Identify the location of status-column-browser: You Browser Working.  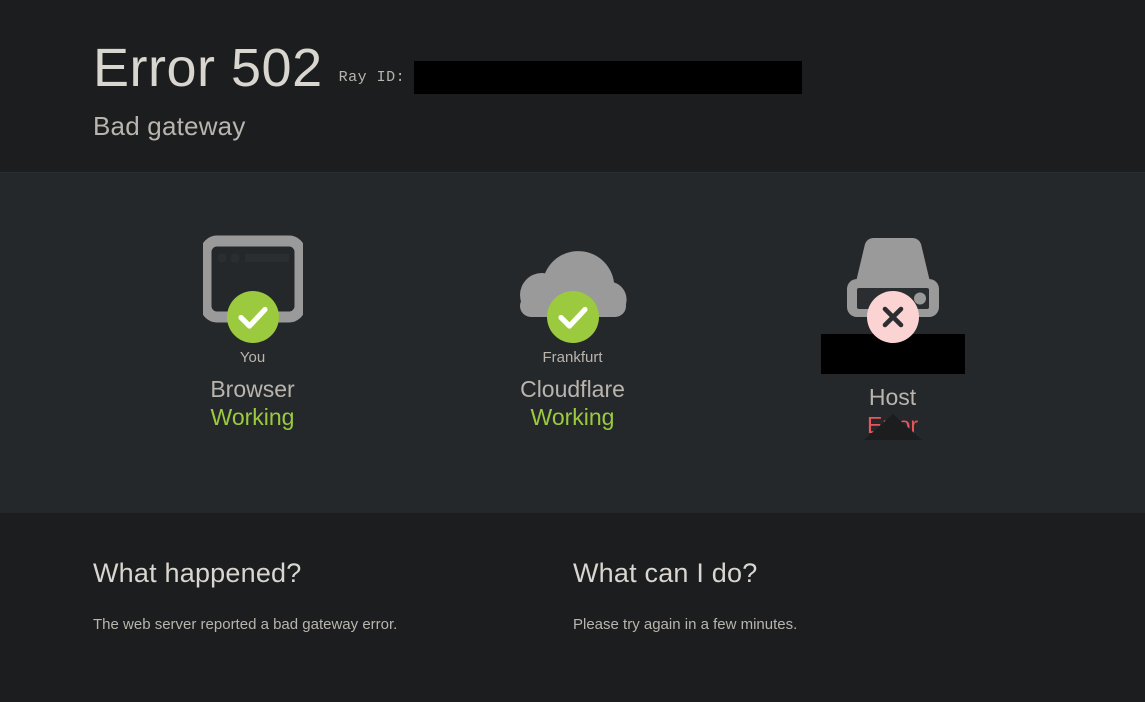
(253, 335).